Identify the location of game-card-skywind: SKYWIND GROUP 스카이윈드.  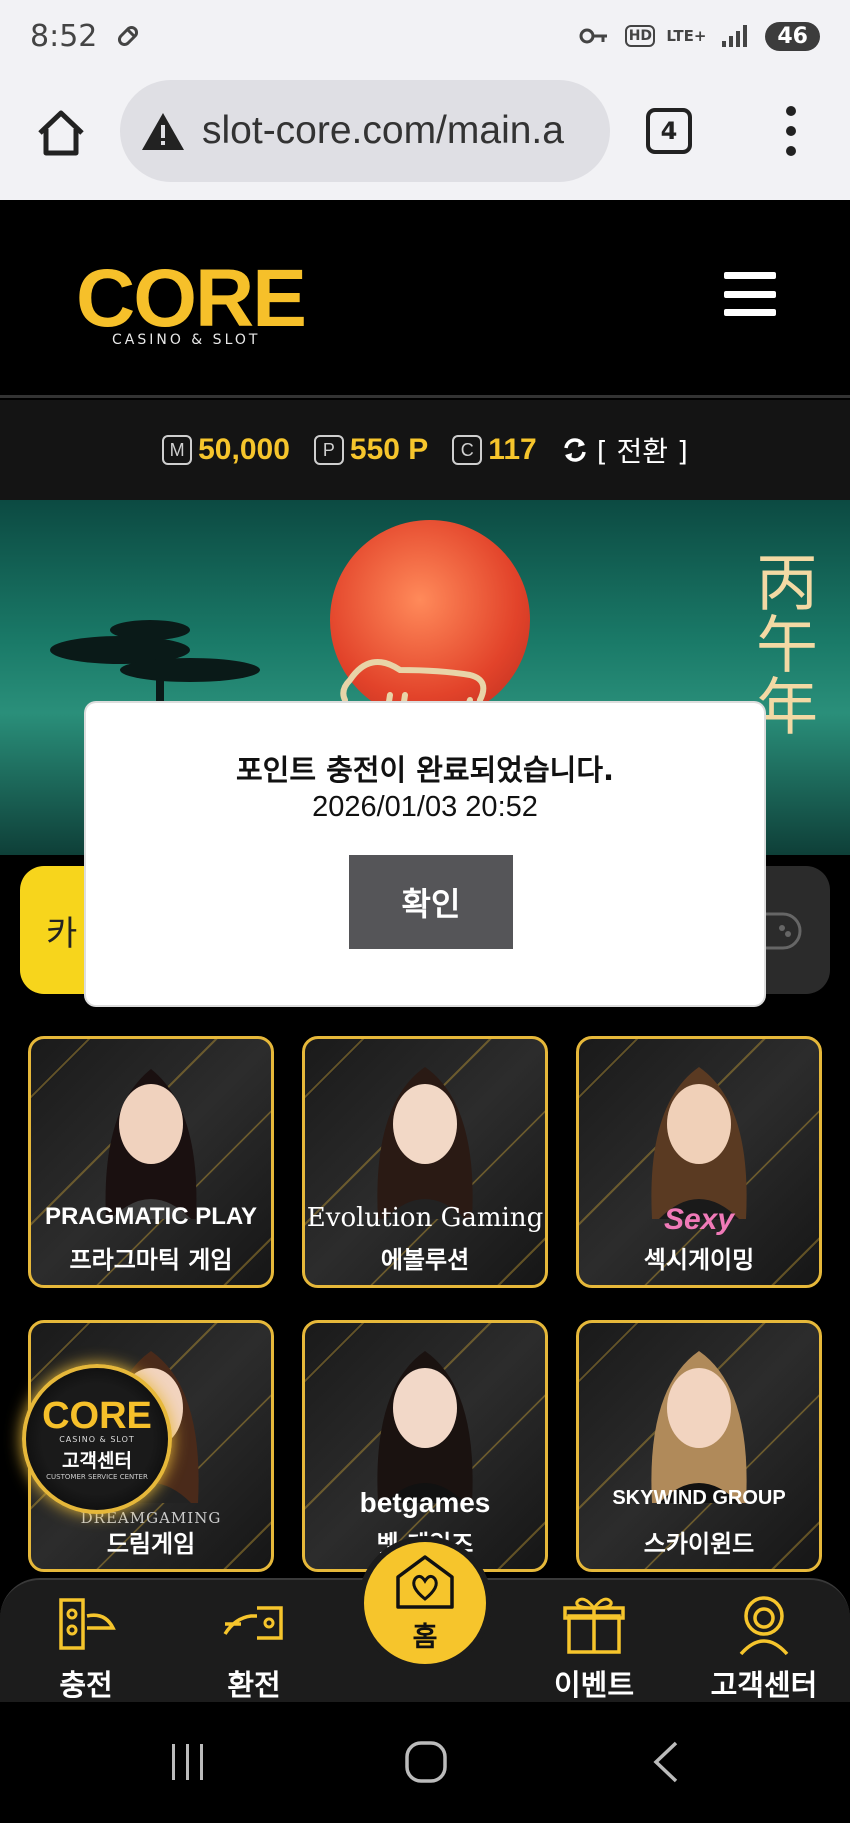
(699, 1446).